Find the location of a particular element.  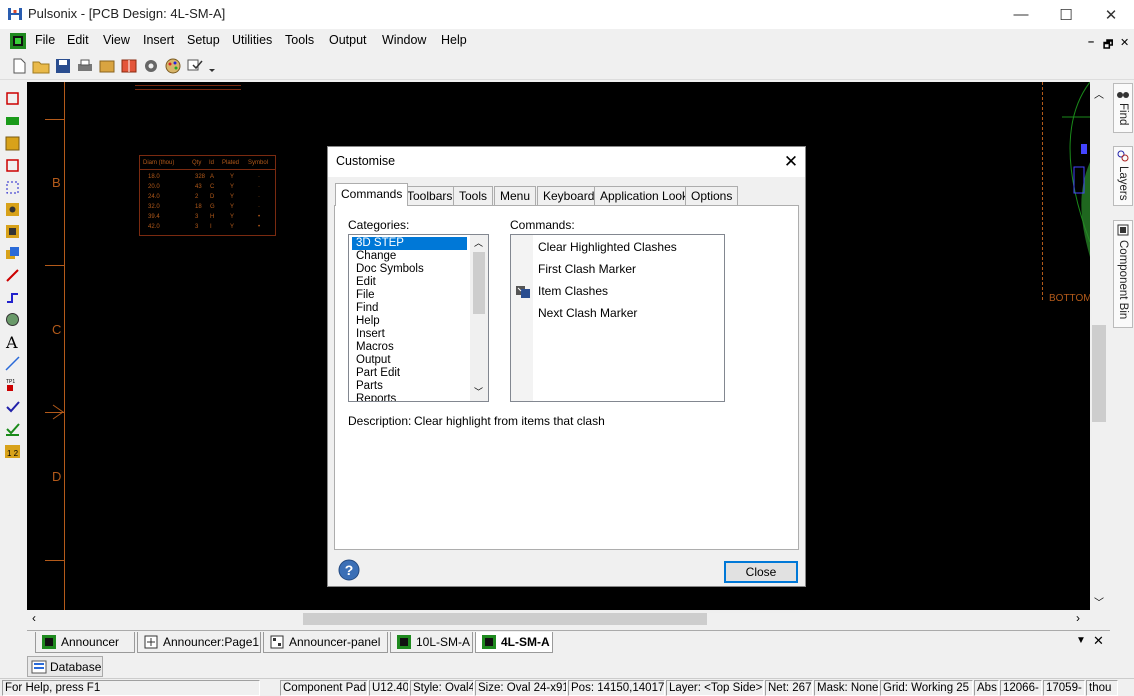

design-rule-check-icon is located at coordinates (12, 429).